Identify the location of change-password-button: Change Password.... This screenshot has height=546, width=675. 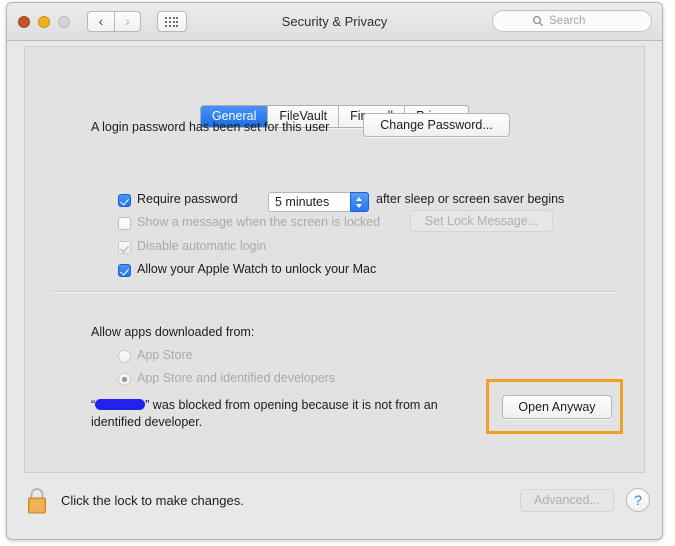
(436, 125).